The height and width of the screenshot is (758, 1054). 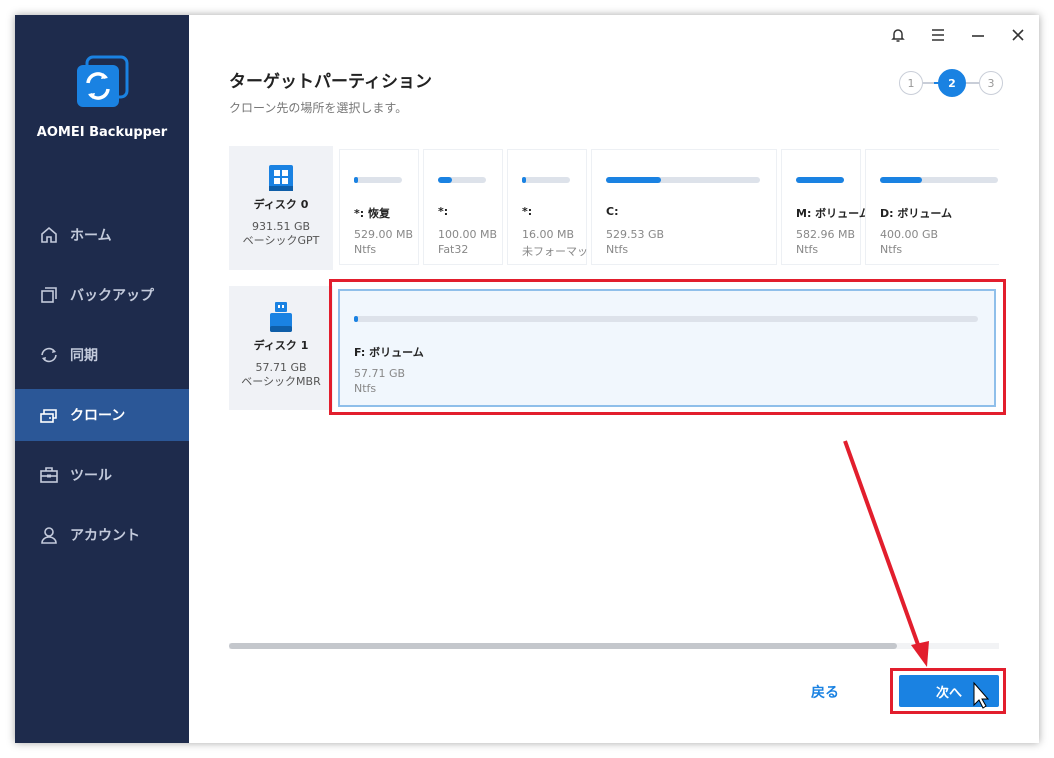 I want to click on sidebar-item-label: ホーム, so click(x=91, y=236).